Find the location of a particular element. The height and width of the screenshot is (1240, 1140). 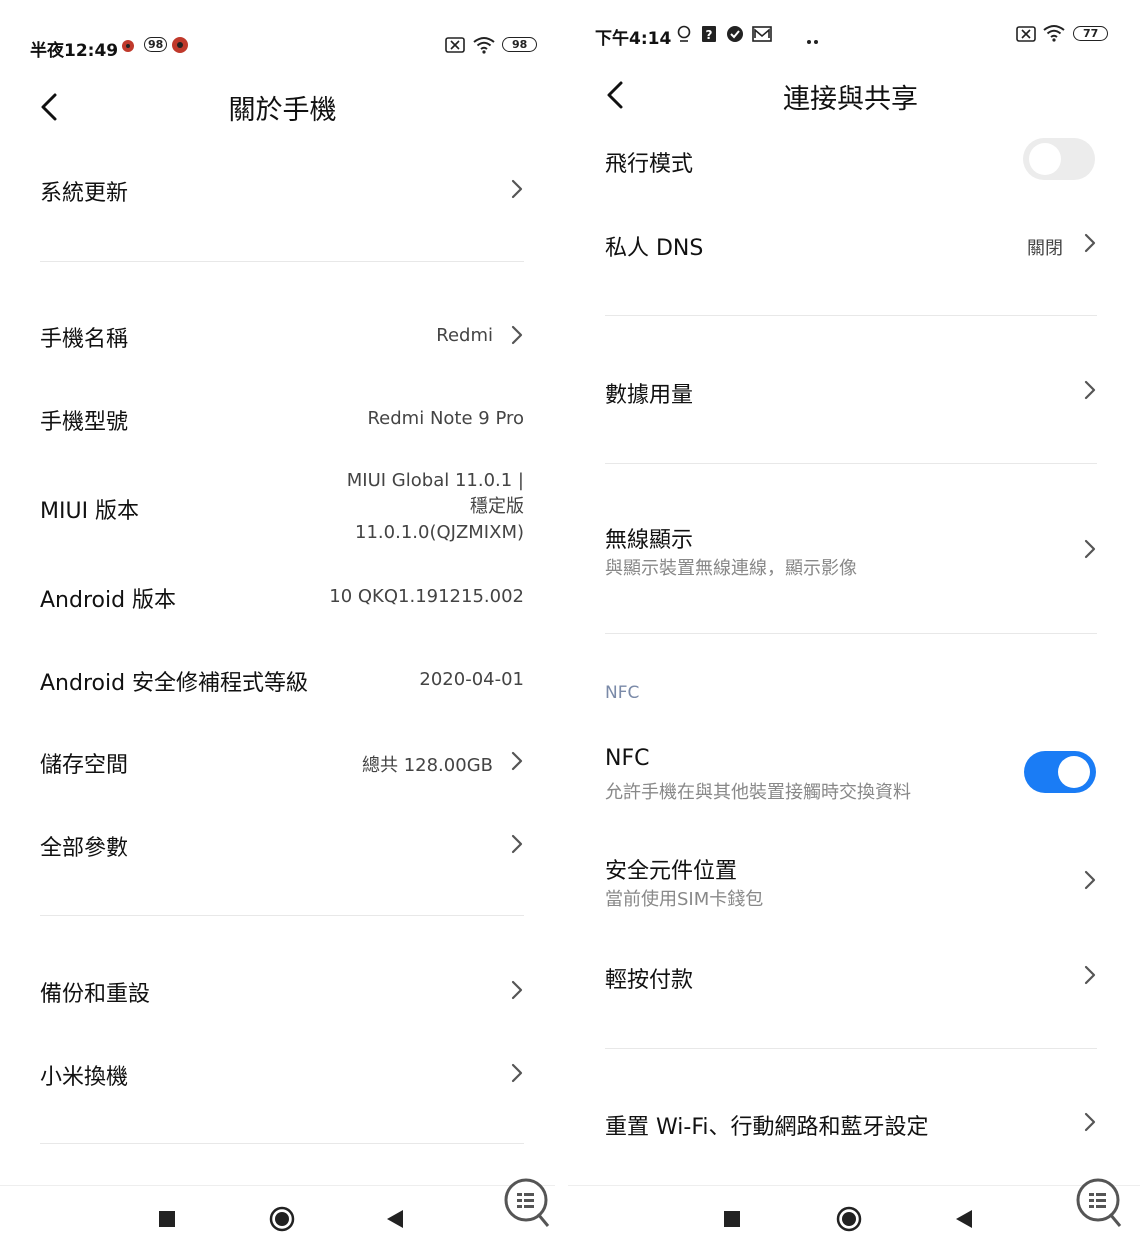

storage-value: 總共 128.00GB is located at coordinates (427, 765).